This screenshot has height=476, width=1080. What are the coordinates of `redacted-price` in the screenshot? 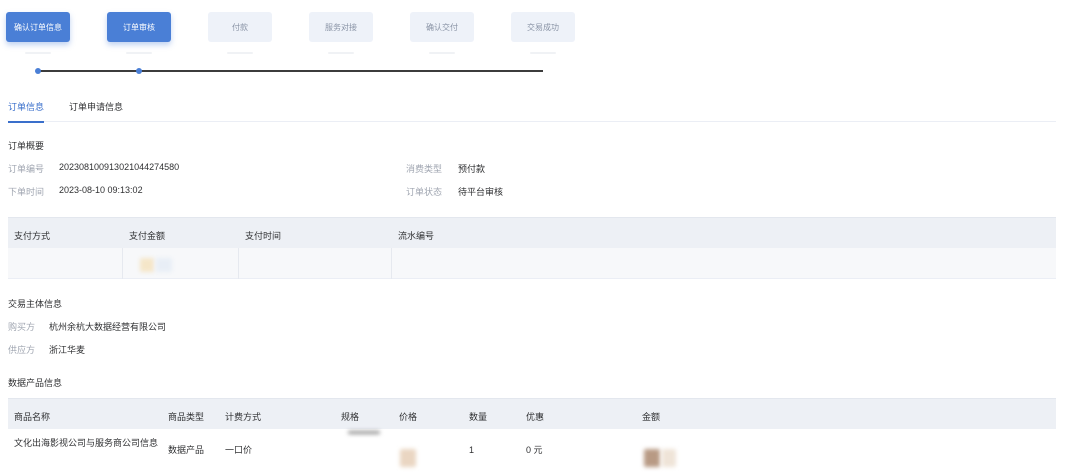 It's located at (408, 458).